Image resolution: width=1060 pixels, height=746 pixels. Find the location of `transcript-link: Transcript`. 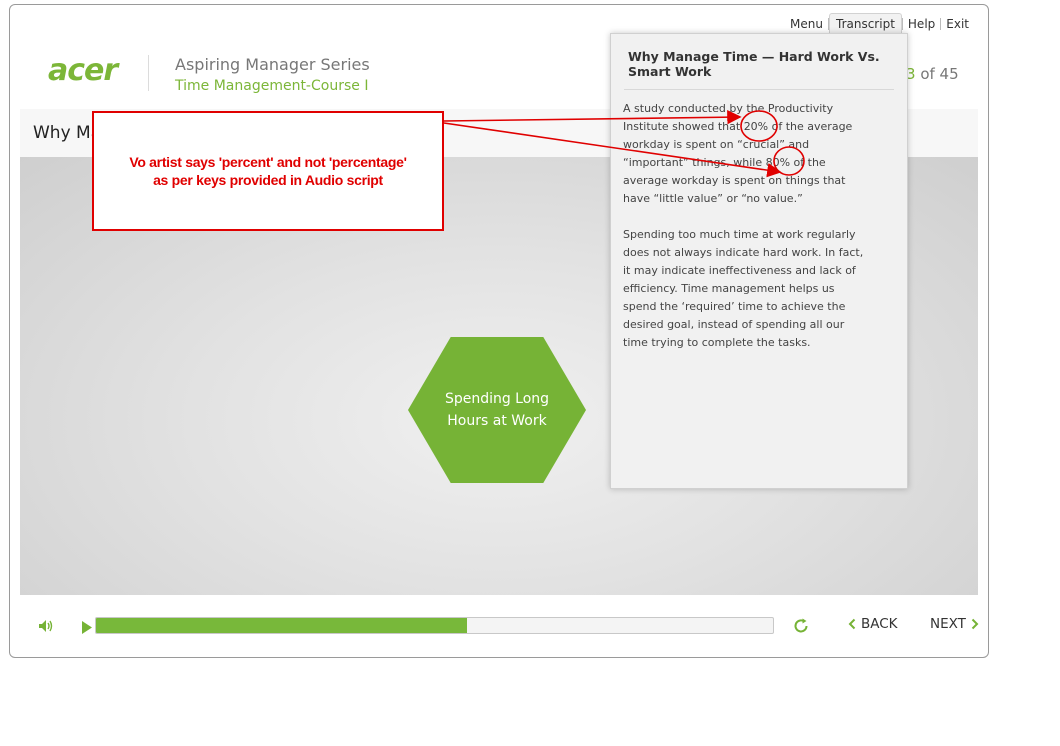

transcript-link: Transcript is located at coordinates (865, 23).